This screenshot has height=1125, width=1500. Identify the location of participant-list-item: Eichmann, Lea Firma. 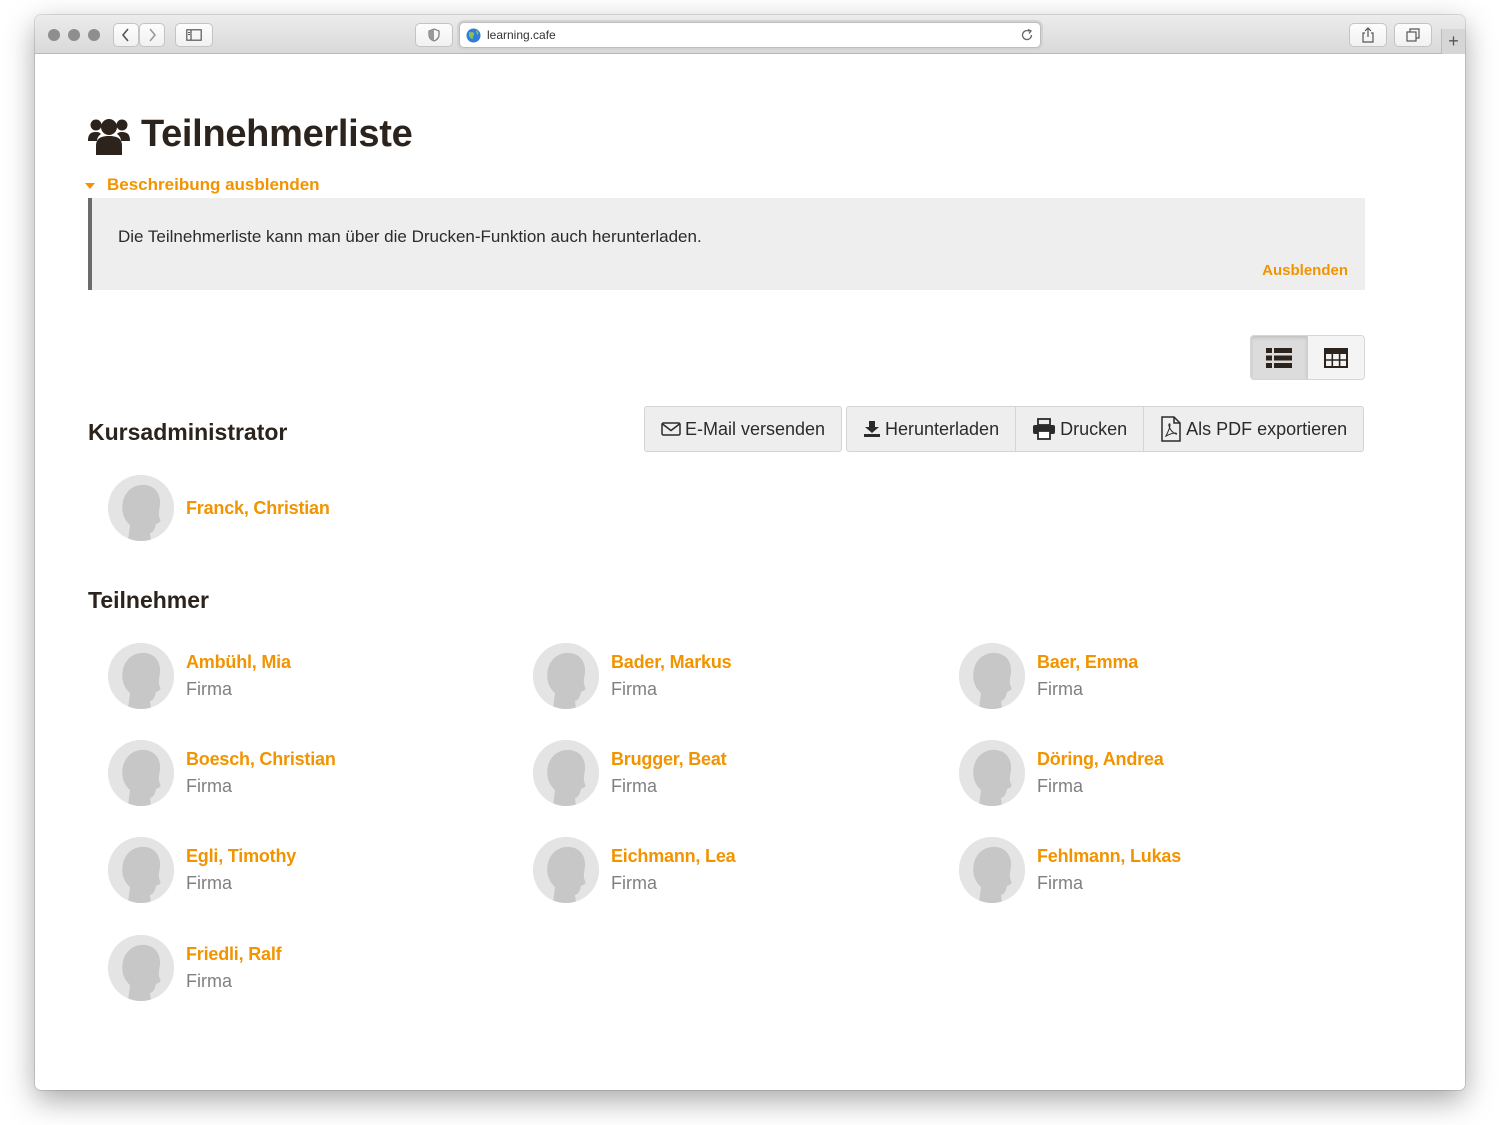
(634, 870).